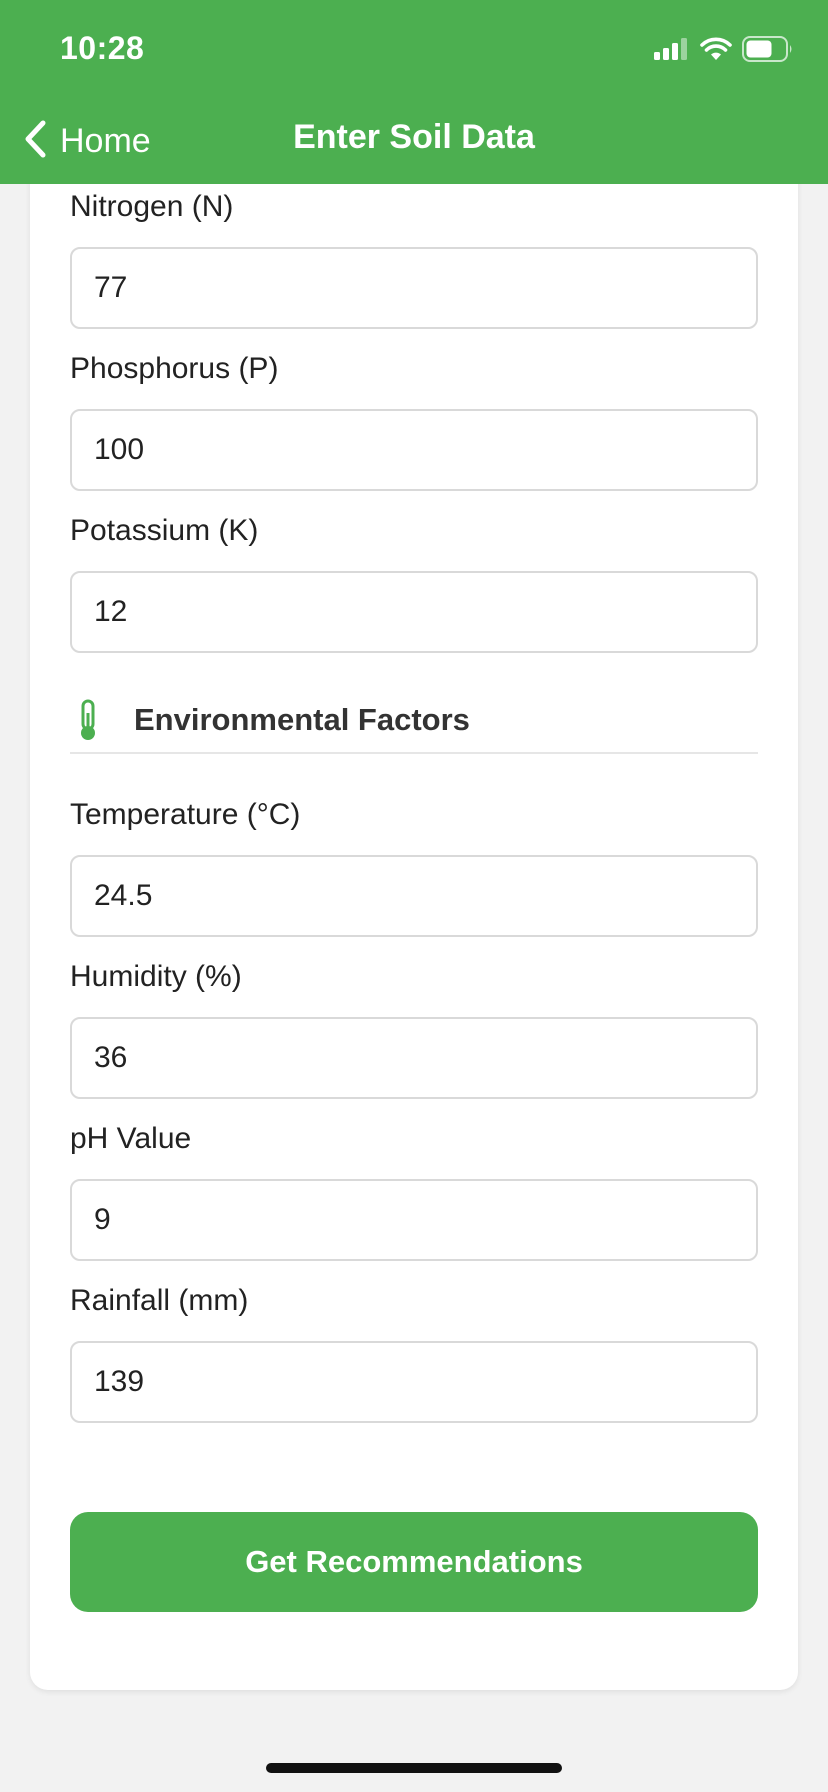  Describe the element at coordinates (414, 288) in the screenshot. I see `nitrogen-input: 77` at that location.